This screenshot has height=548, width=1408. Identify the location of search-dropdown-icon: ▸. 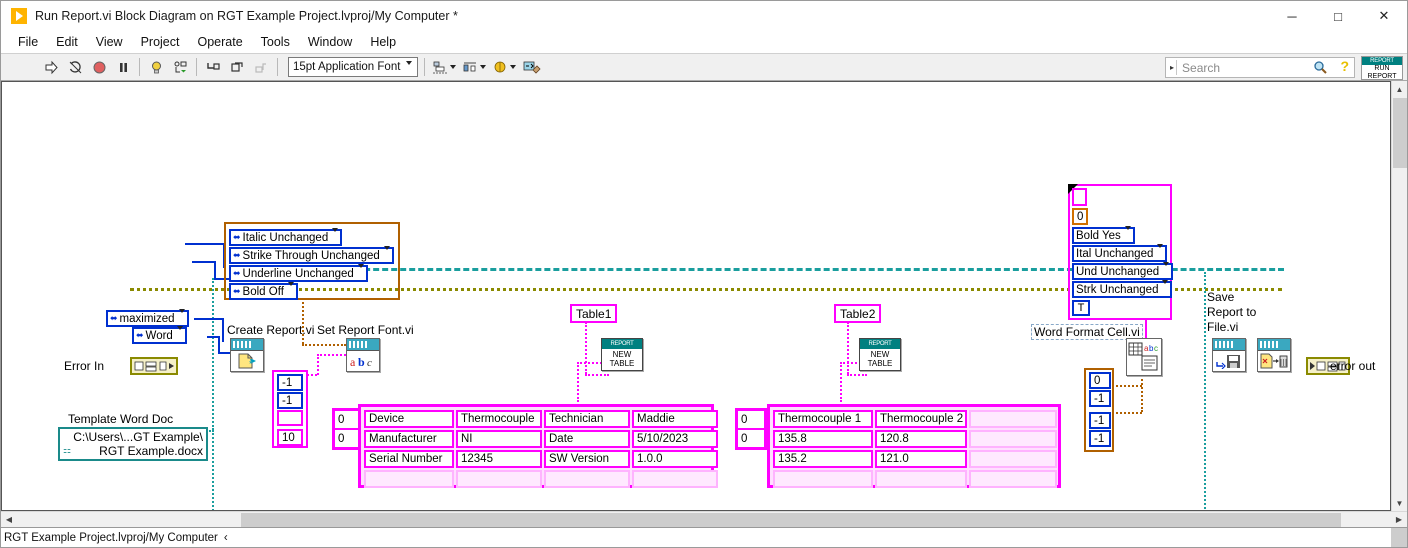
(1172, 67).